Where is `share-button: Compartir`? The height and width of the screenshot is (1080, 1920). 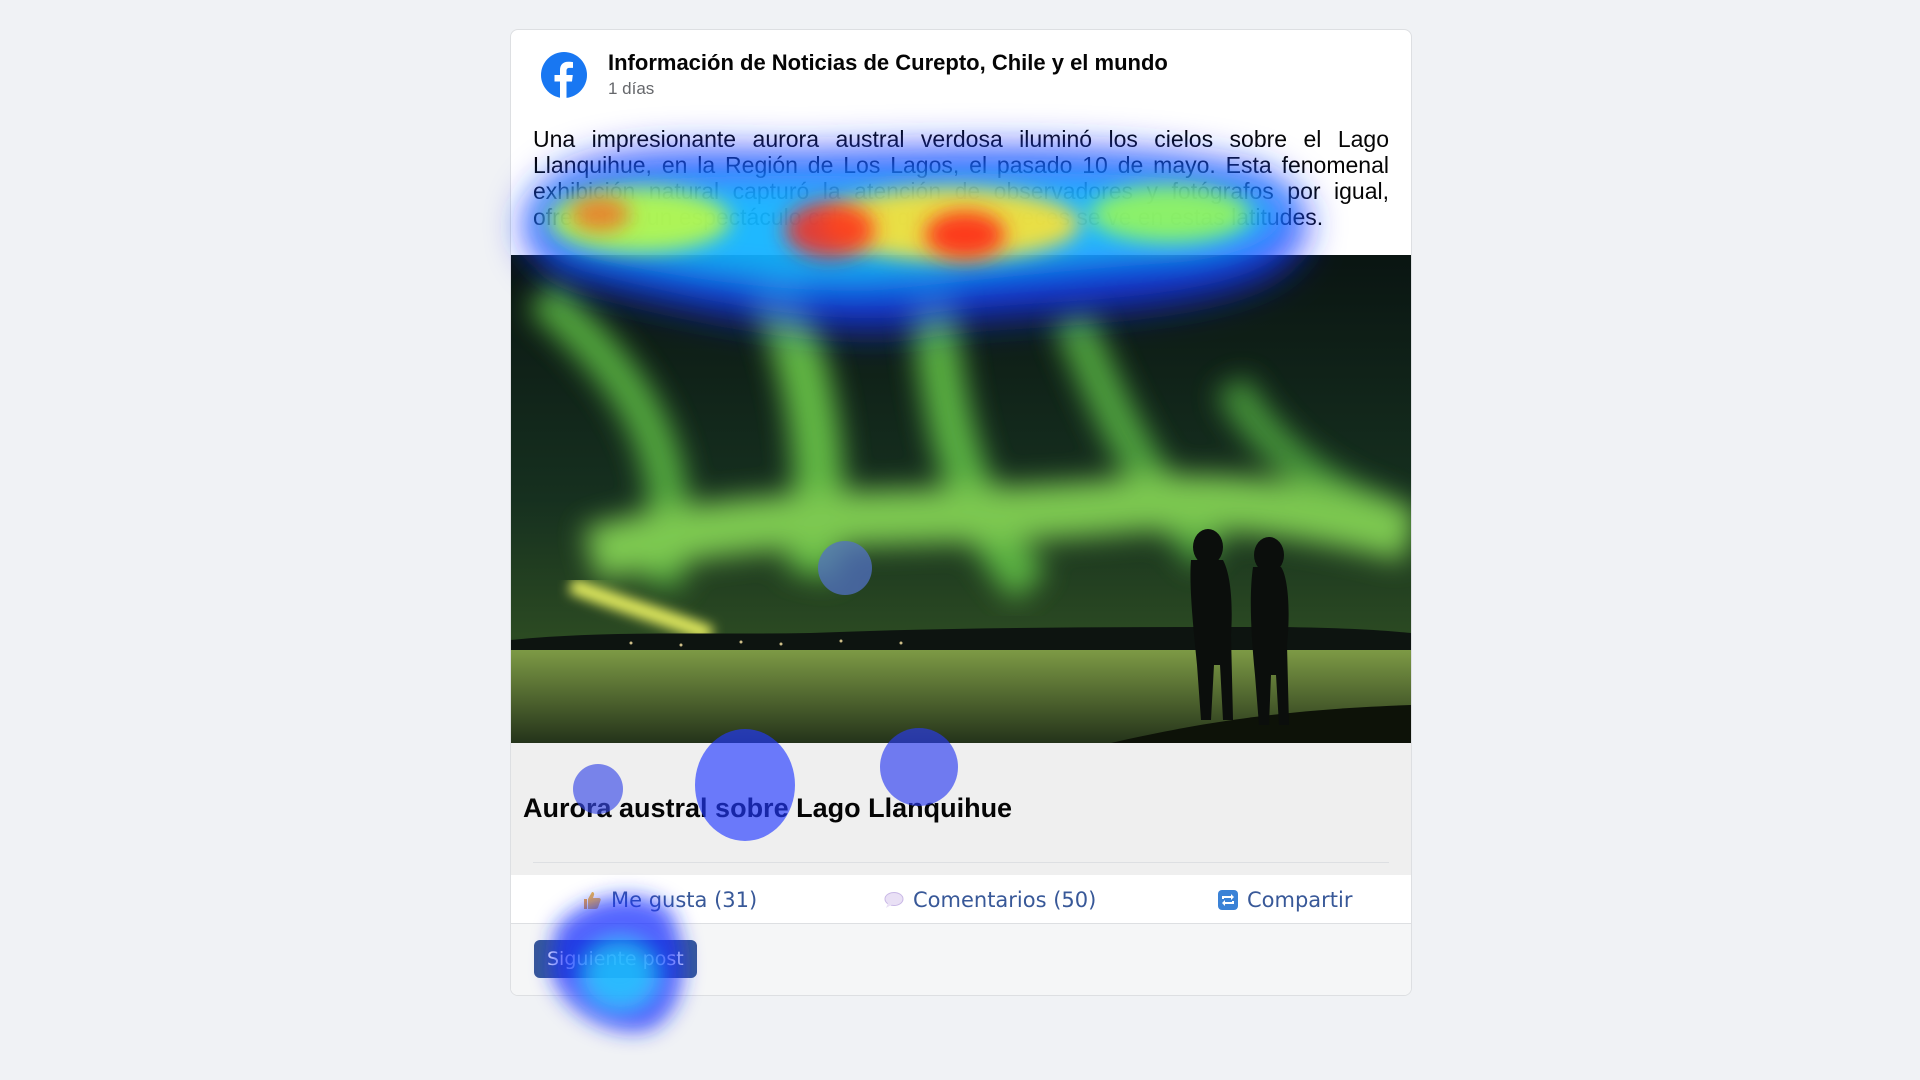 share-button: Compartir is located at coordinates (1285, 900).